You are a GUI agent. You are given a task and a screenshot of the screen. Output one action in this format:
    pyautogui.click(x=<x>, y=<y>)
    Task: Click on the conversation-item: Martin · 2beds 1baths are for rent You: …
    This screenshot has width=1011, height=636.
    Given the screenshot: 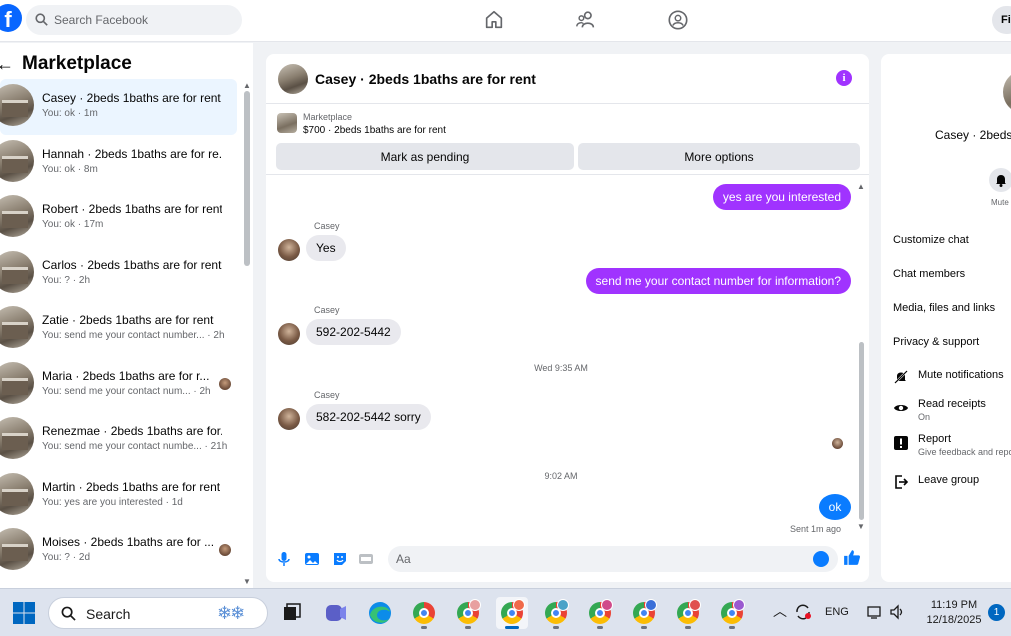 What is the action you would take?
    pyautogui.click(x=118, y=496)
    